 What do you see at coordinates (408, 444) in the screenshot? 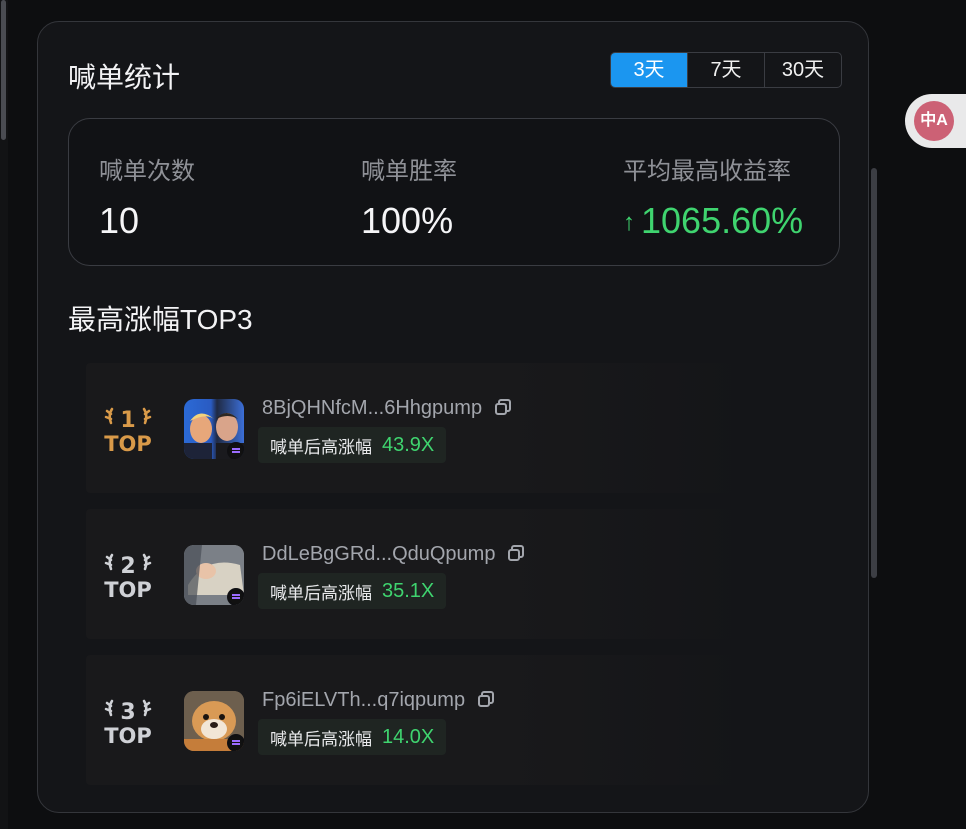
I see `gain-value: 43.9X` at bounding box center [408, 444].